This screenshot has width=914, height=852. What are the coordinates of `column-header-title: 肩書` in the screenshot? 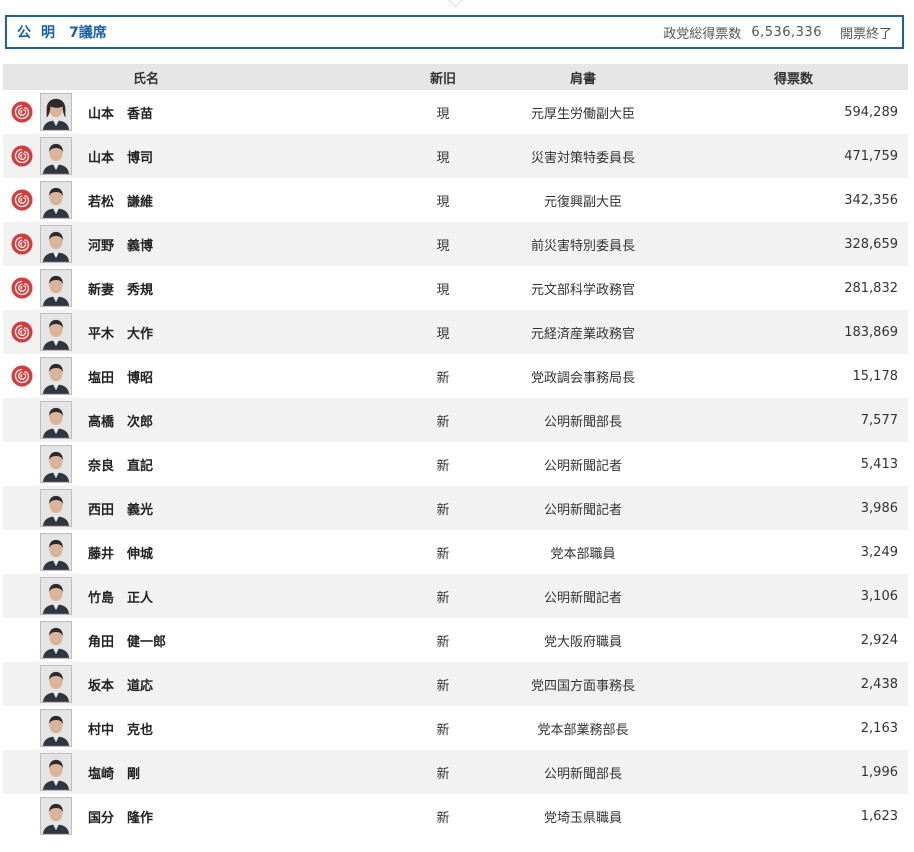 It's located at (583, 77).